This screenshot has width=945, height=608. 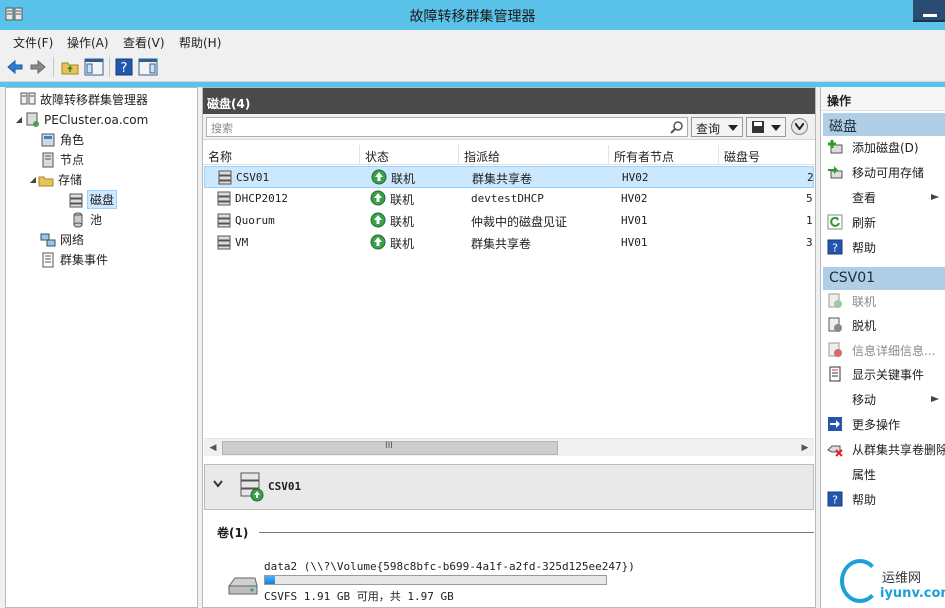 I want to click on menu-action: 操作(A), so click(x=88, y=42).